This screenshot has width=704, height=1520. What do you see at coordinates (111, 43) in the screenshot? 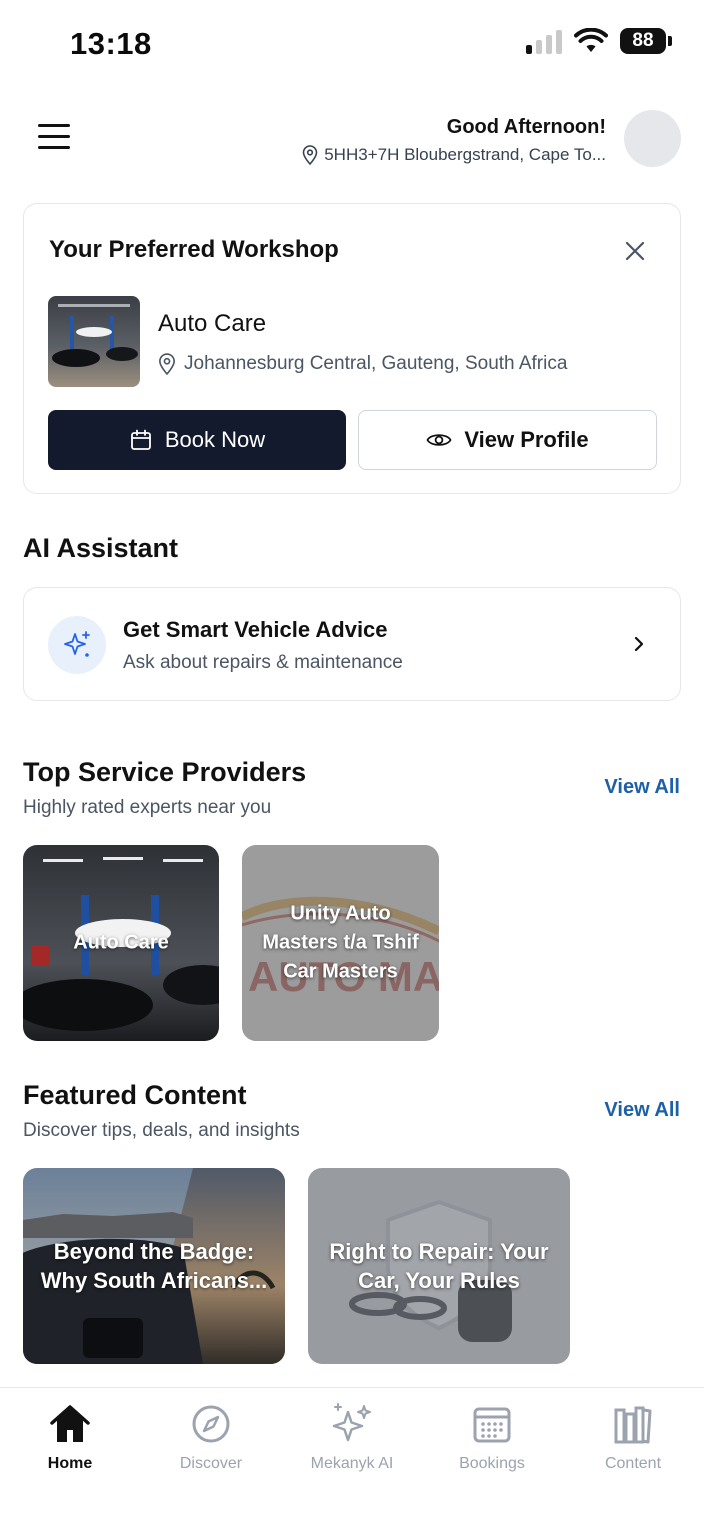
I see `status-time: 13:18` at bounding box center [111, 43].